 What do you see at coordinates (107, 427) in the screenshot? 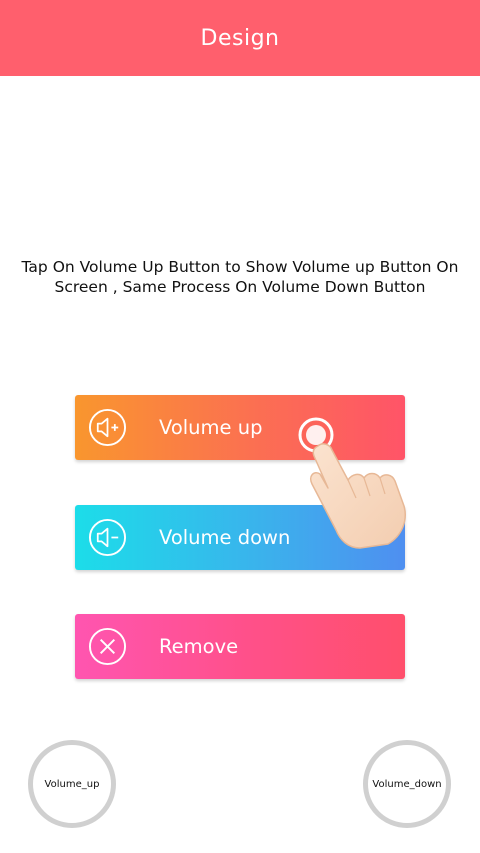
I see `speaker-plus-icon` at bounding box center [107, 427].